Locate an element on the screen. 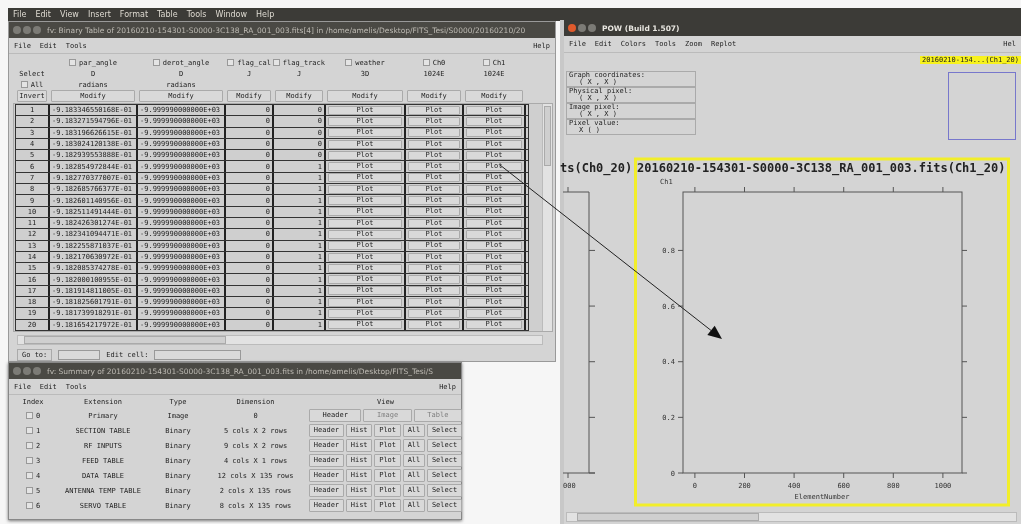  menu-item: File is located at coordinates (20, 14).